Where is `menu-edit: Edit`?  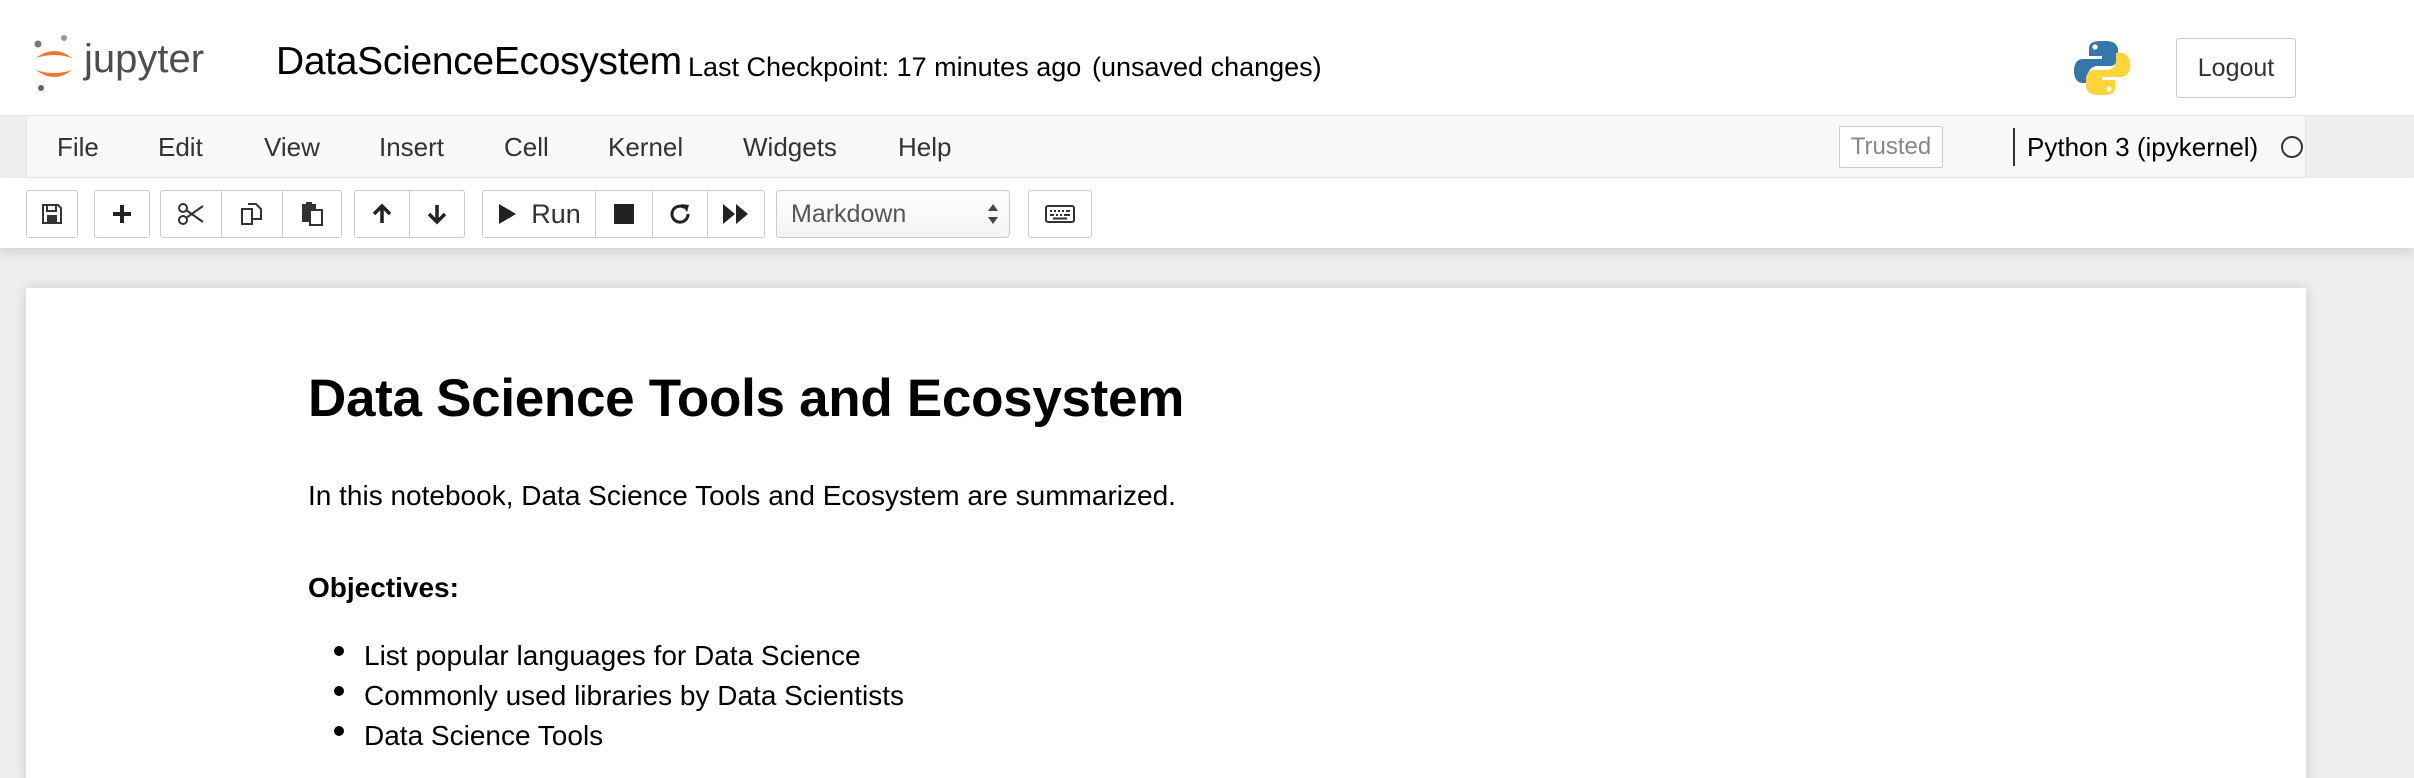
menu-edit: Edit is located at coordinates (180, 147).